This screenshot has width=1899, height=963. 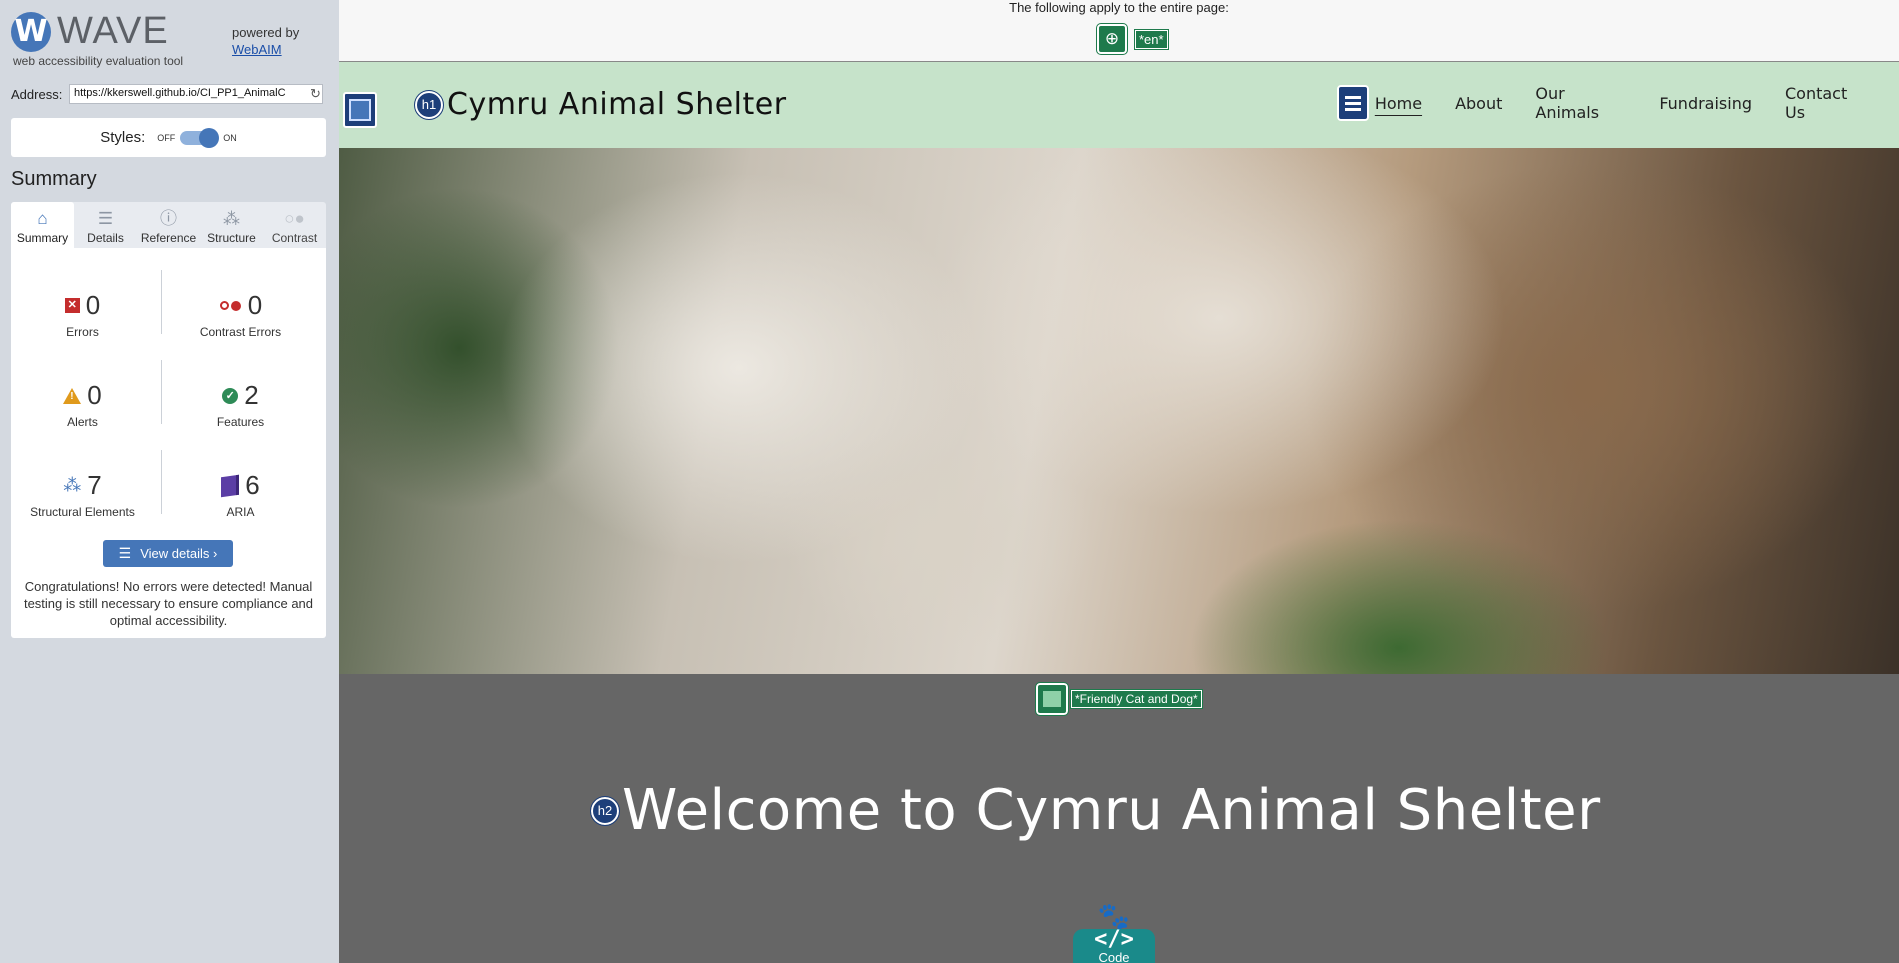 What do you see at coordinates (179, 553) in the screenshot?
I see `view-details-label: View details ›` at bounding box center [179, 553].